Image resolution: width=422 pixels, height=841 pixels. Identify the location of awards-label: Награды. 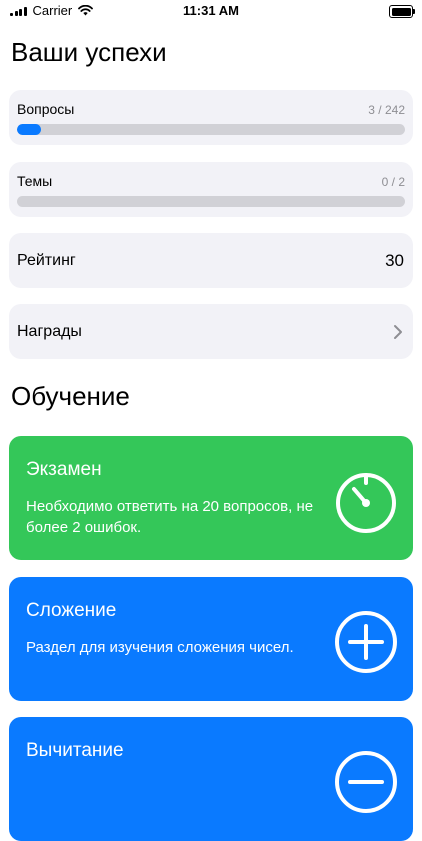
(49, 331).